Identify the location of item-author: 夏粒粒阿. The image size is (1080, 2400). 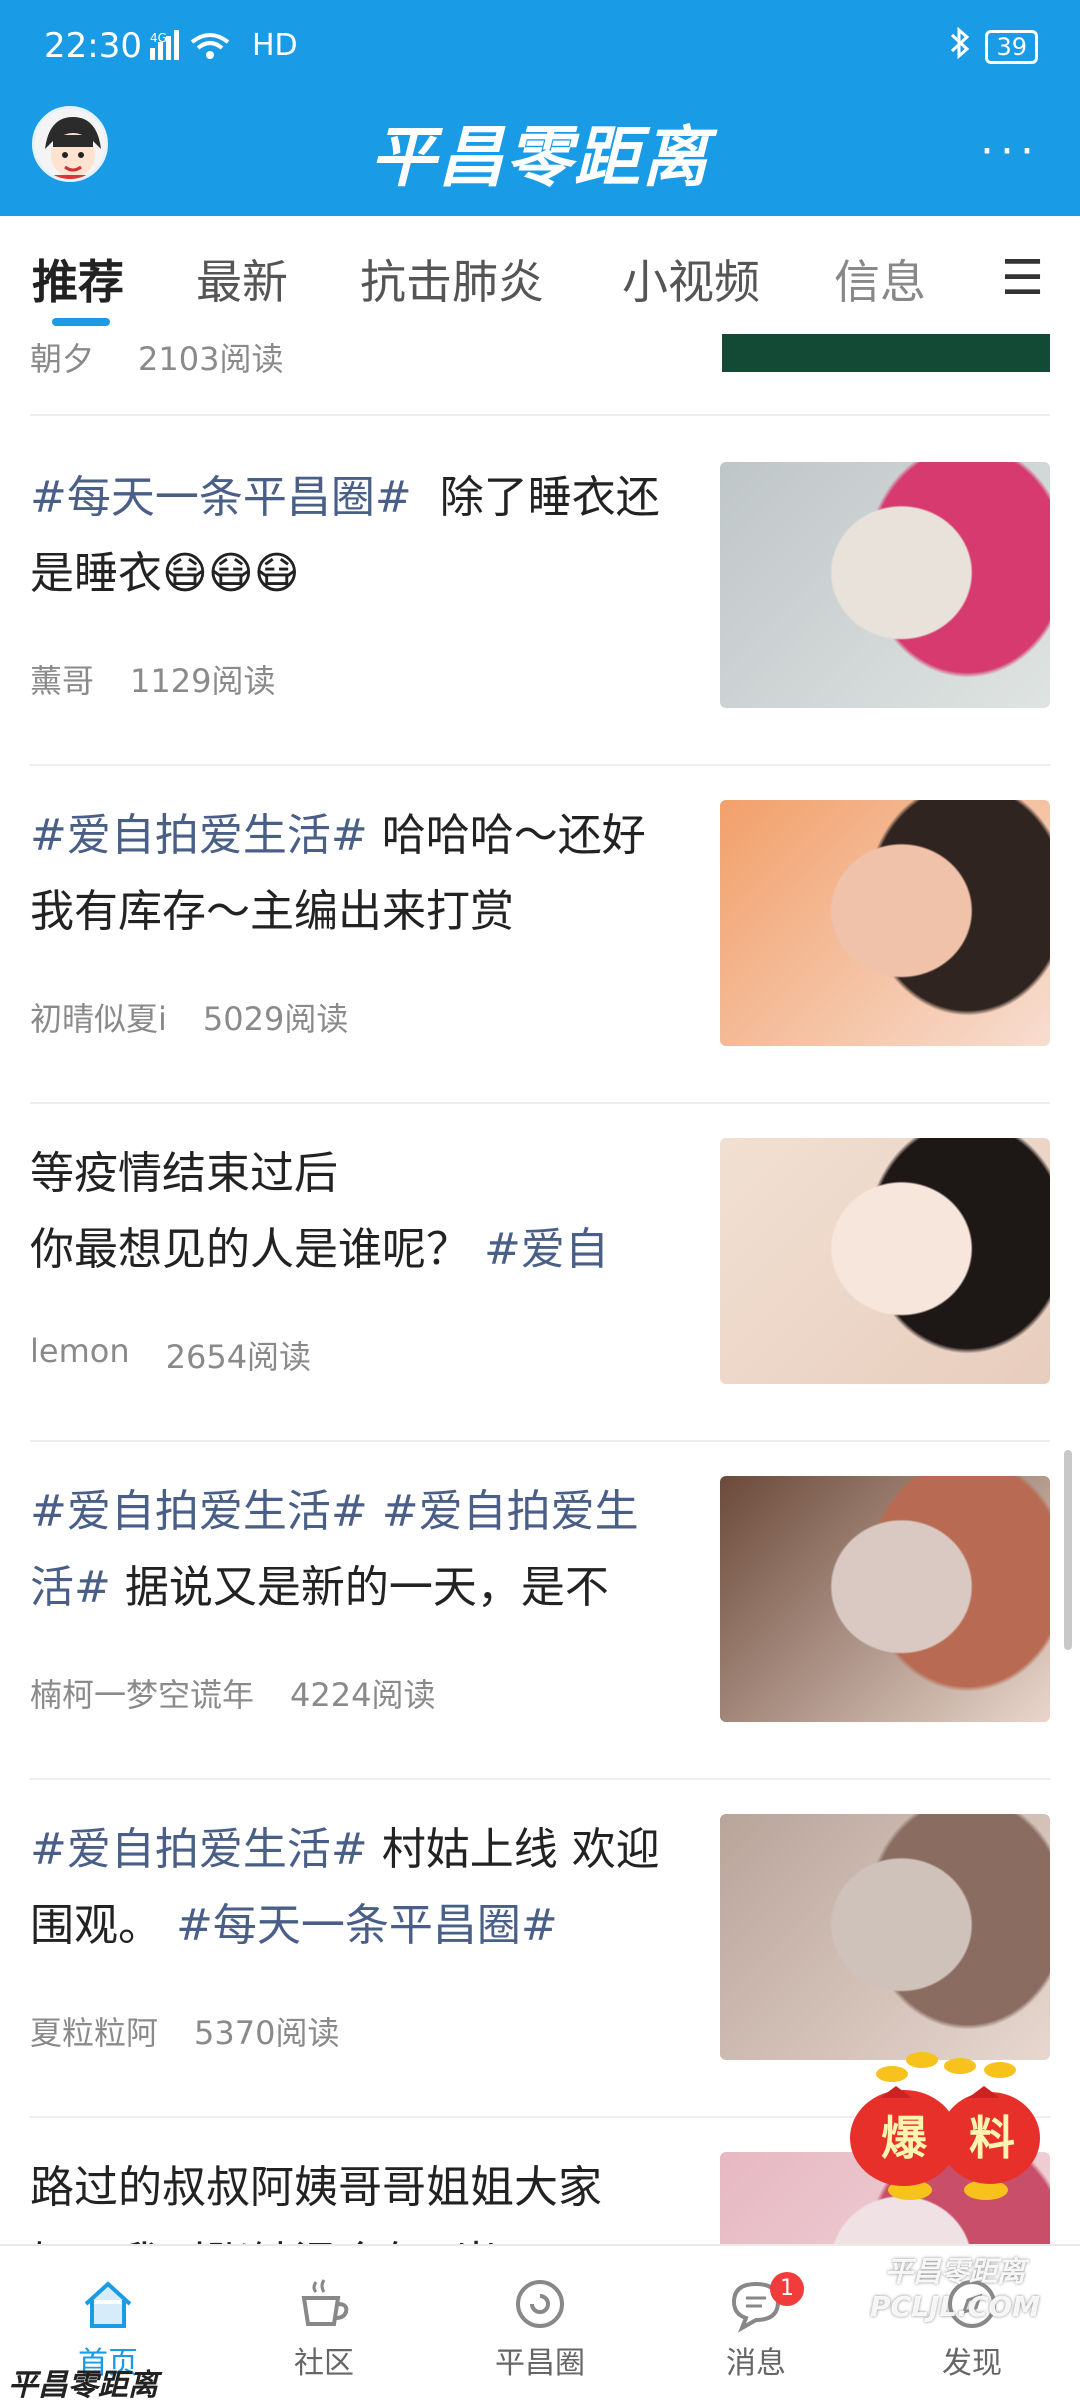
(94, 2033).